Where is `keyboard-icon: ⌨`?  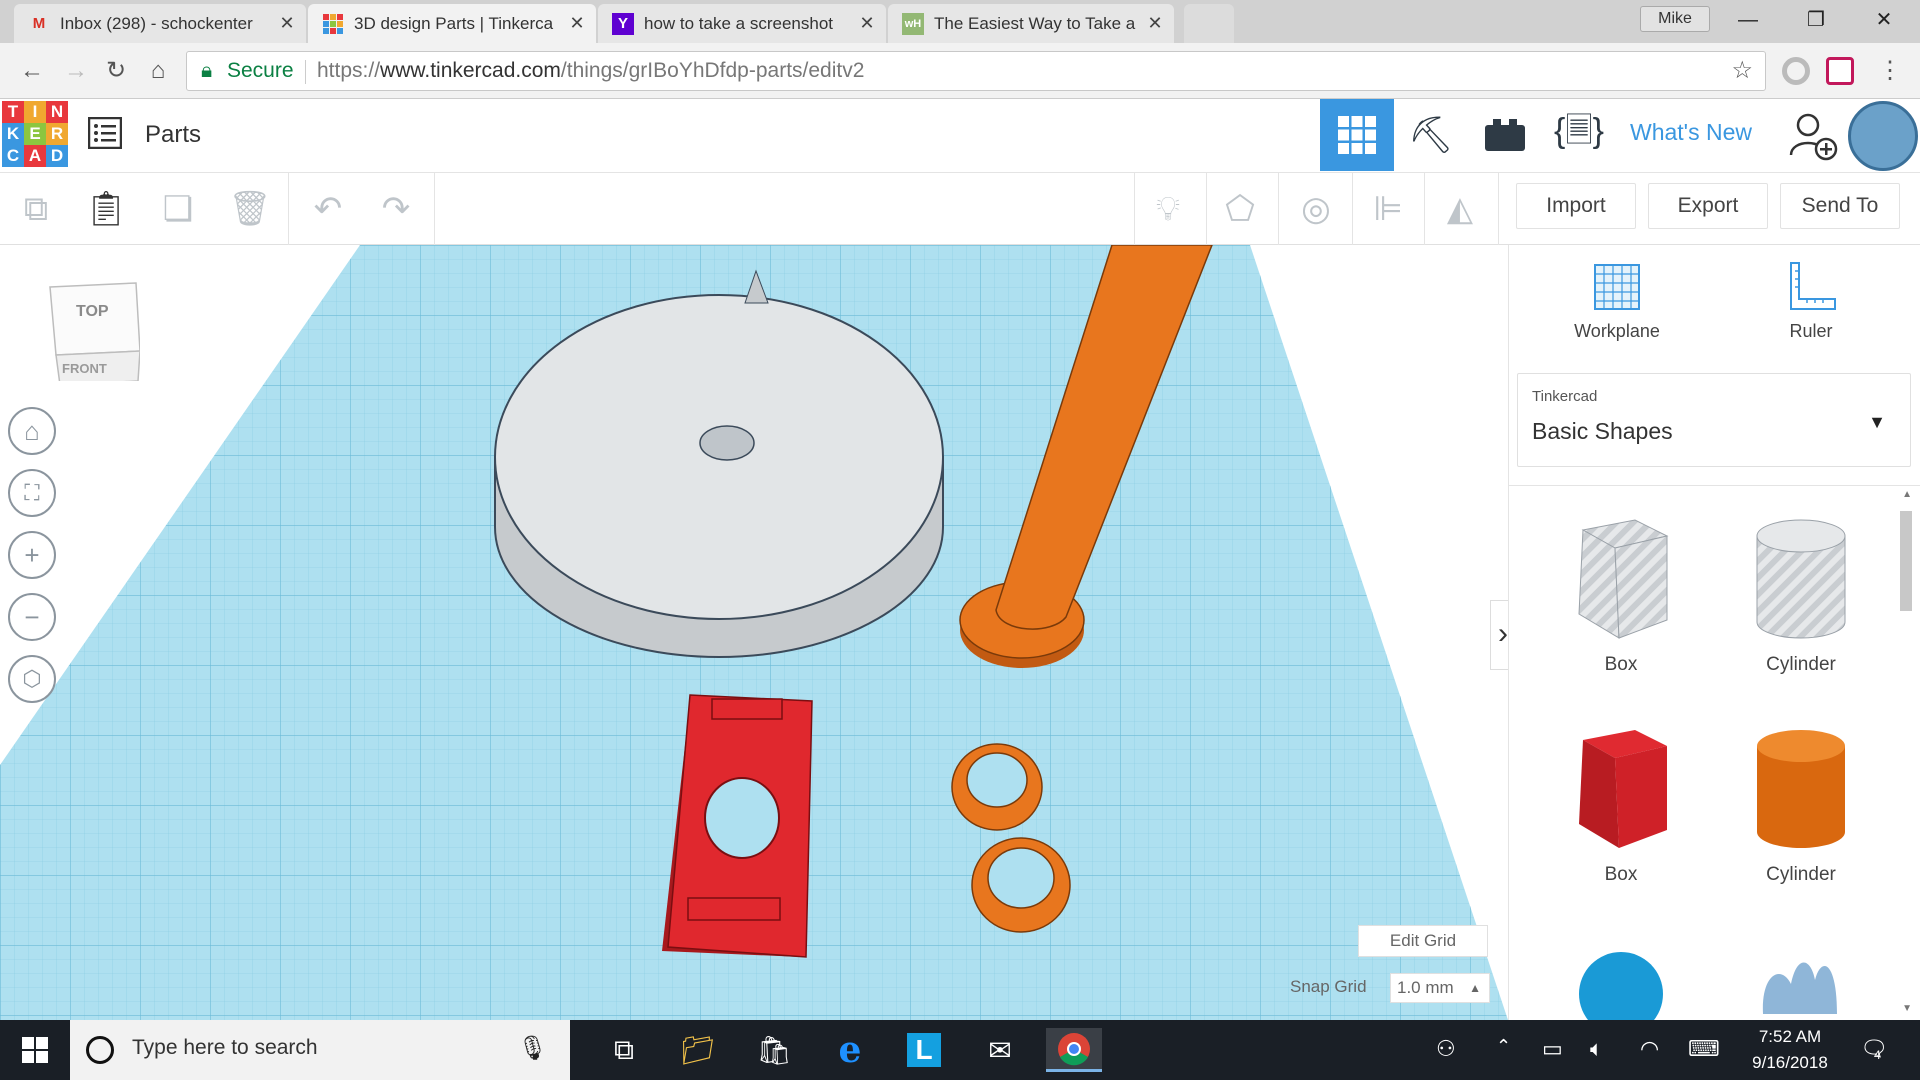
keyboard-icon: ⌨ is located at coordinates (1704, 1049).